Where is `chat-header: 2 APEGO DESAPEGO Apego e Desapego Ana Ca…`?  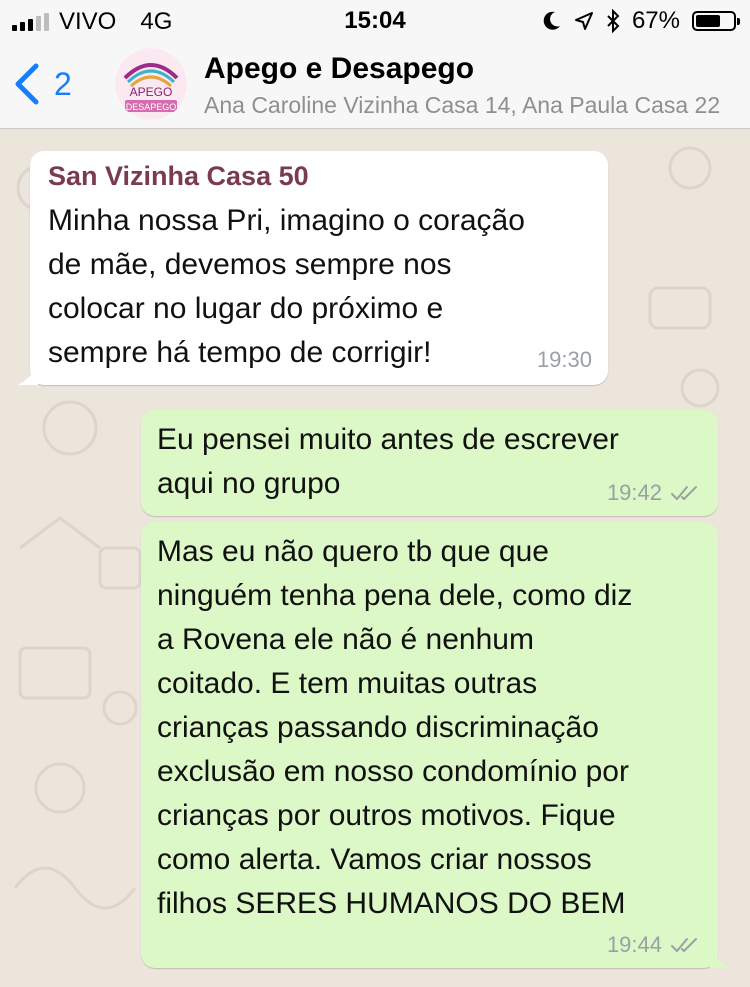
chat-header: 2 APEGO DESAPEGO Apego e Desapego Ana Ca… is located at coordinates (375, 84).